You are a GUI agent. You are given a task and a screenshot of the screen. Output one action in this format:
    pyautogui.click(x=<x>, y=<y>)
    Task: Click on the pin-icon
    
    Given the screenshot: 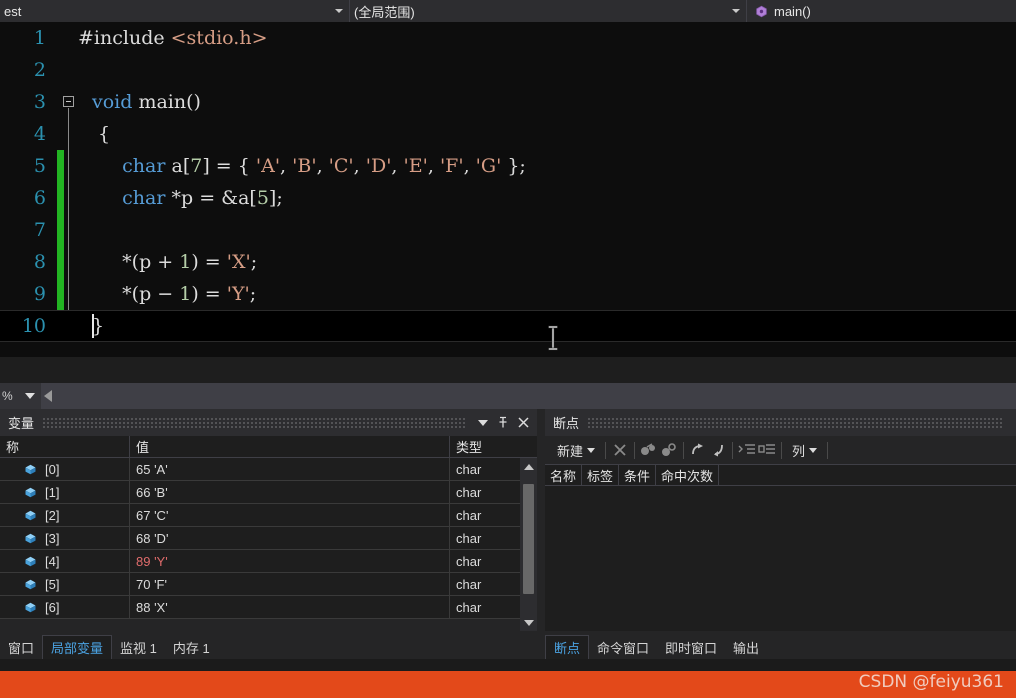 What is the action you would take?
    pyautogui.click(x=503, y=423)
    